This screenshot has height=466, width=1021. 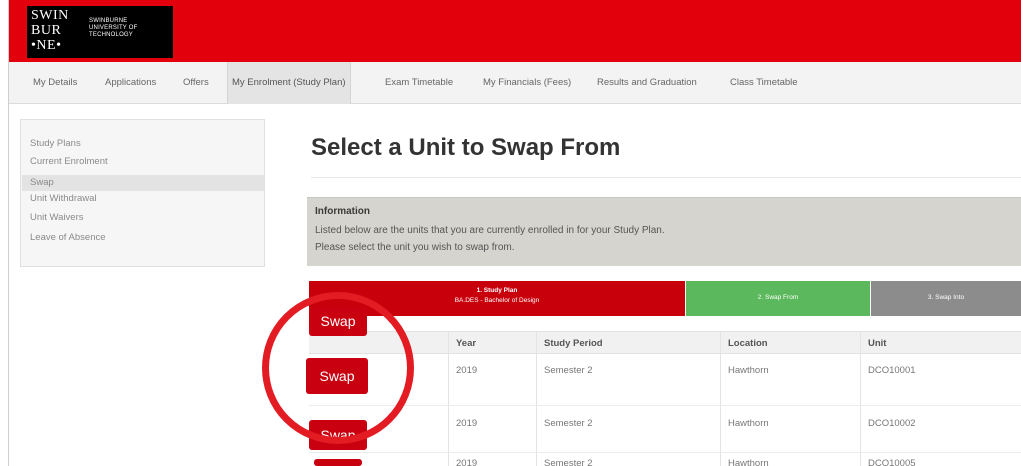 I want to click on title-divider, so click(x=666, y=177).